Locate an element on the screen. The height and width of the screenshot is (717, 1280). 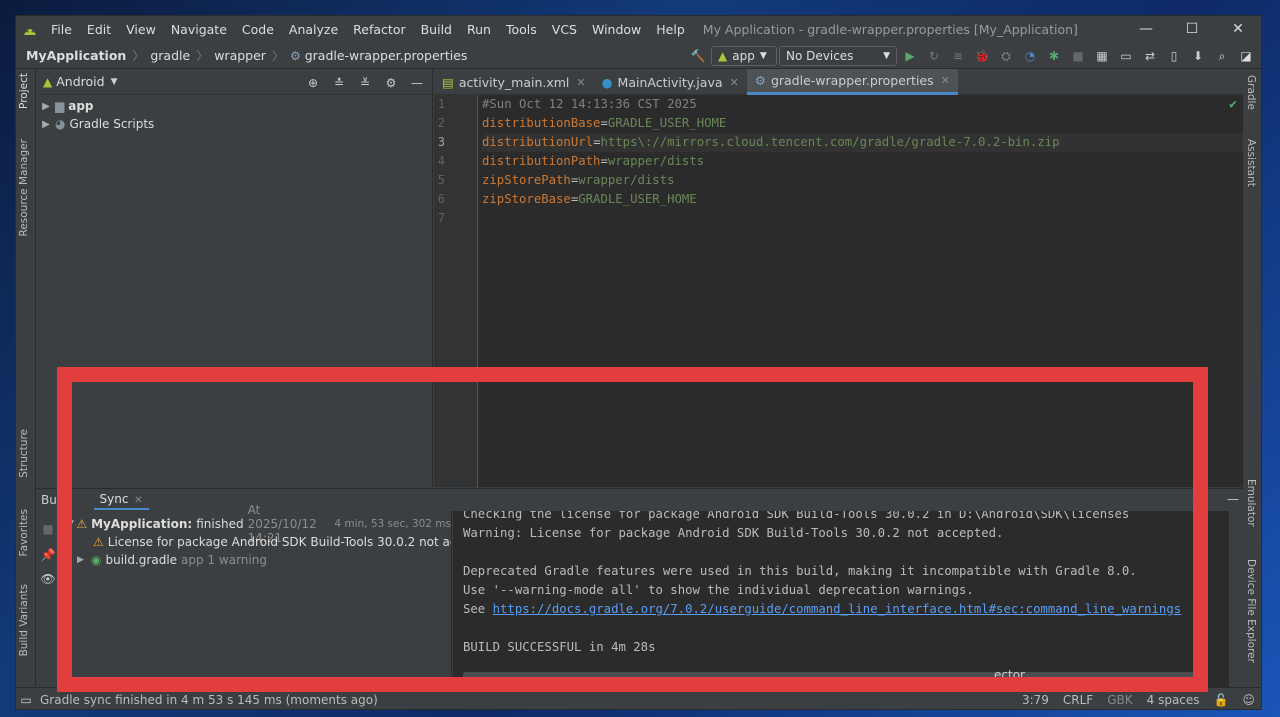
breadcrumb-wrapper: wrapper is located at coordinates (240, 55).